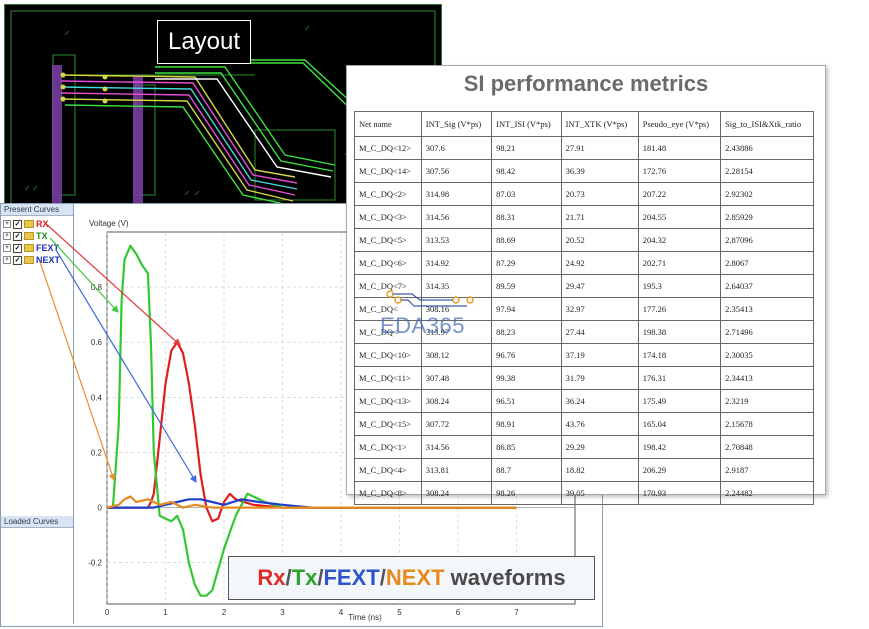 The image size is (869, 629). I want to click on table-row: M_C_DQ<2> 314.98 87.03 20.73 207.22 2.92302, so click(584, 194).